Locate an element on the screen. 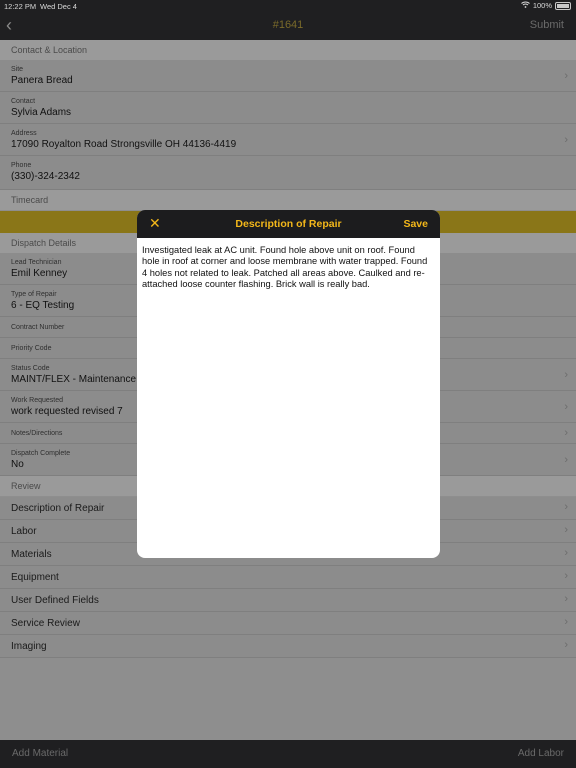  add-material-button: Add Material is located at coordinates (40, 753).